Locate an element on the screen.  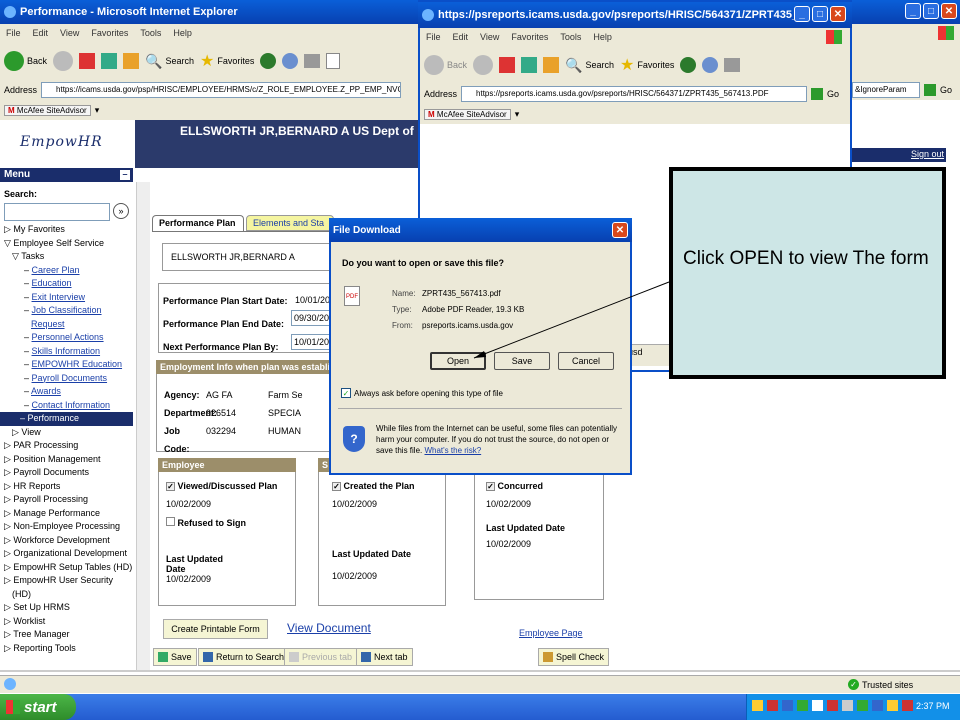
main-statusbar is located at coordinates (480, 684).